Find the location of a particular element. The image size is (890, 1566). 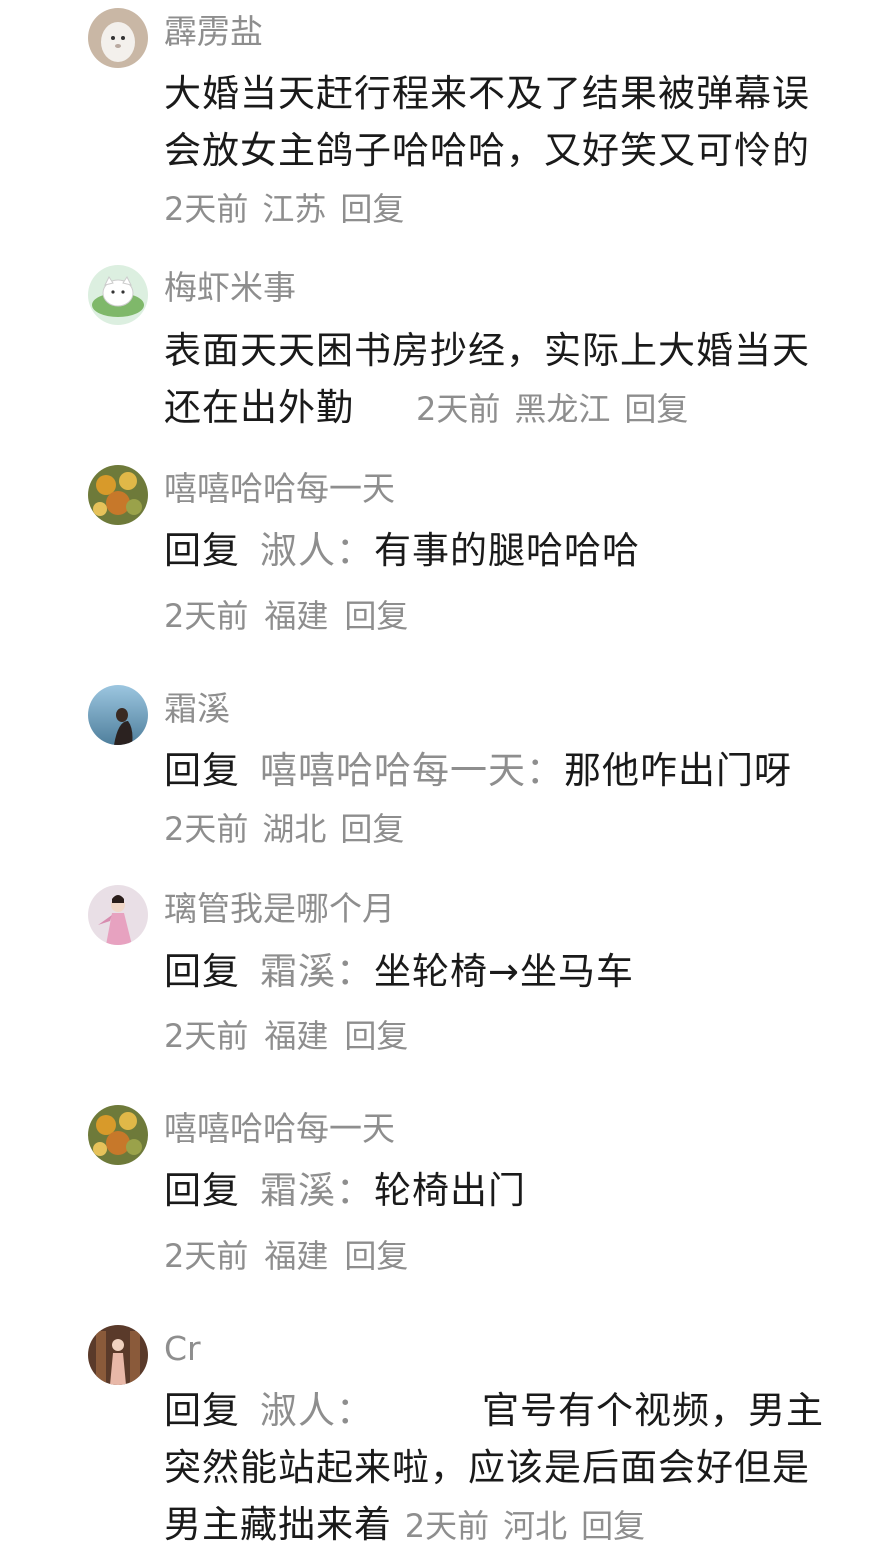

comment-location: 河北 is located at coordinates (535, 1526).